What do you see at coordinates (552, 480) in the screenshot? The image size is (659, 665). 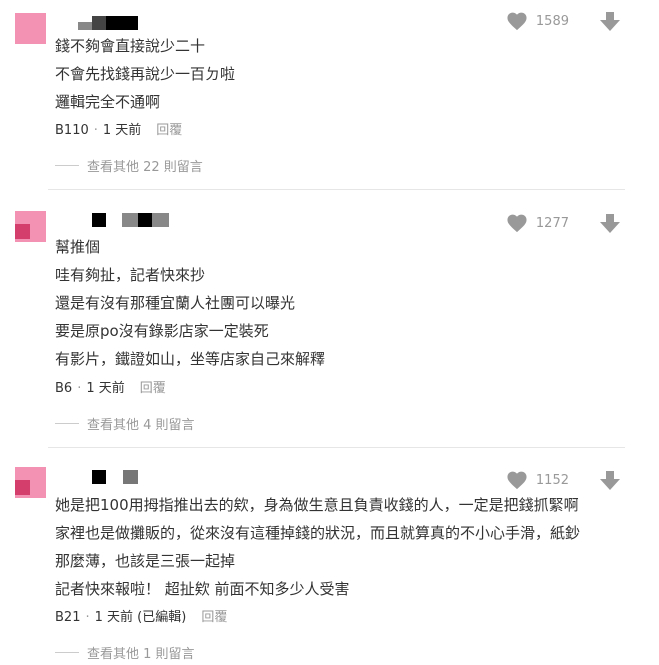 I see `like-count: 1152` at bounding box center [552, 480].